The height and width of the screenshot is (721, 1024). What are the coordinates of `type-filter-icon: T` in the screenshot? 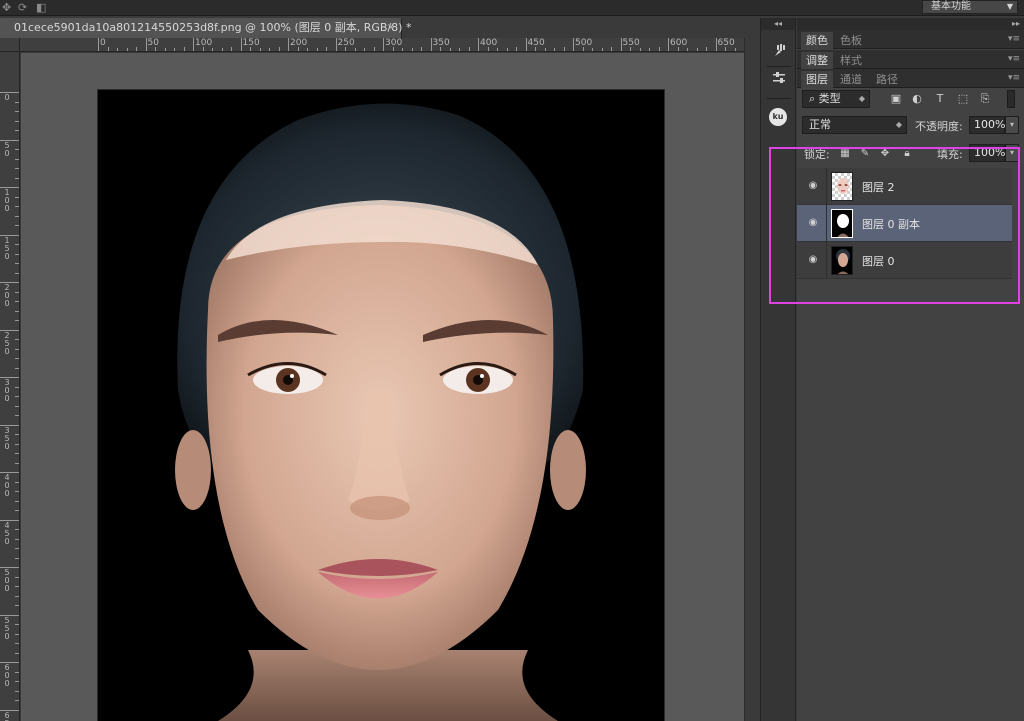 It's located at (940, 99).